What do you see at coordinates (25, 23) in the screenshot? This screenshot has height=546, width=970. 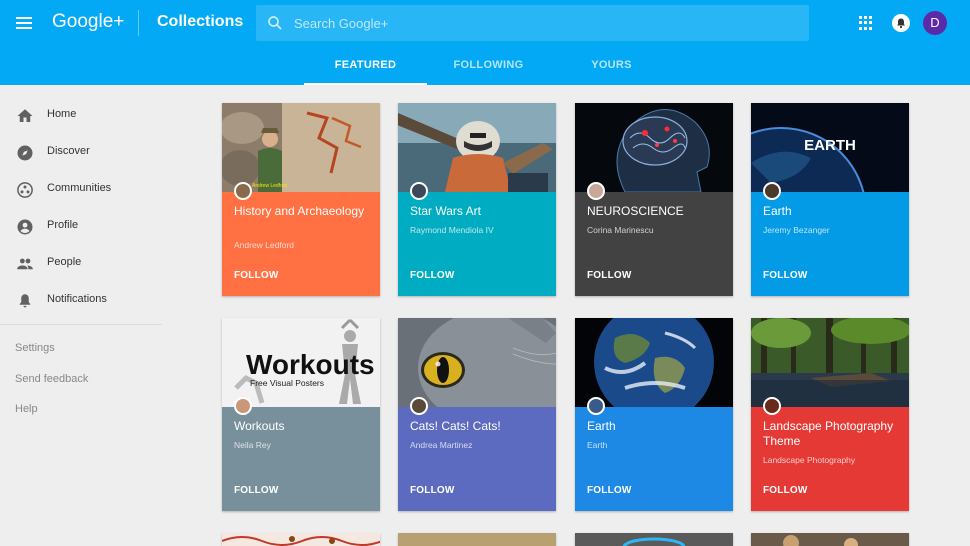 I see `hamburger-menu-icon` at bounding box center [25, 23].